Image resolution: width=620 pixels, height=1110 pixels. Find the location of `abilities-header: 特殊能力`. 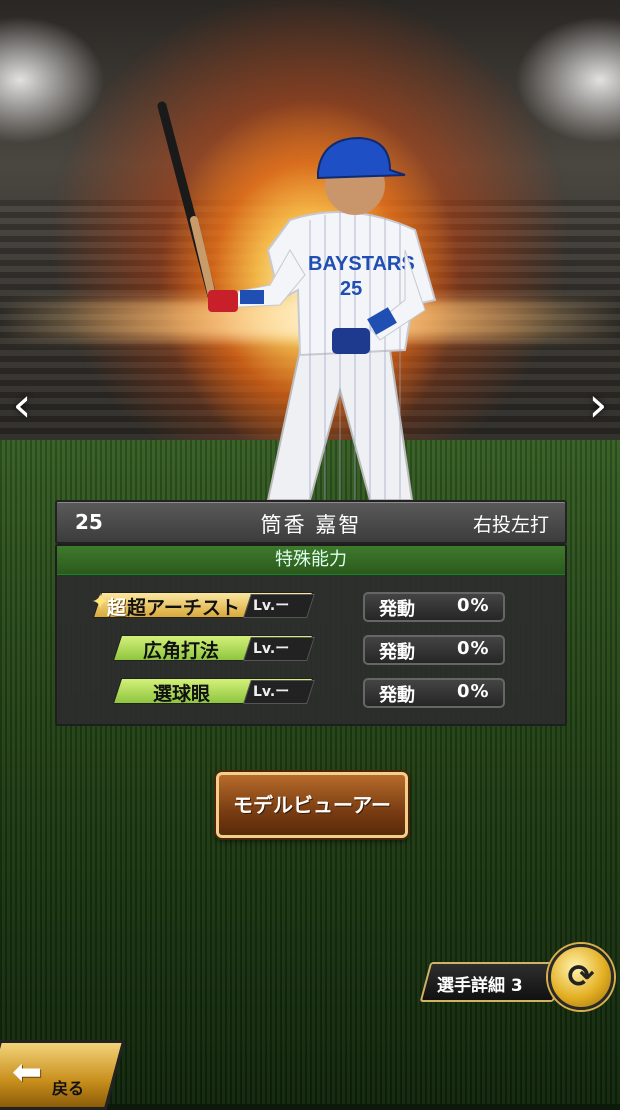

abilities-header: 特殊能力 is located at coordinates (311, 560).